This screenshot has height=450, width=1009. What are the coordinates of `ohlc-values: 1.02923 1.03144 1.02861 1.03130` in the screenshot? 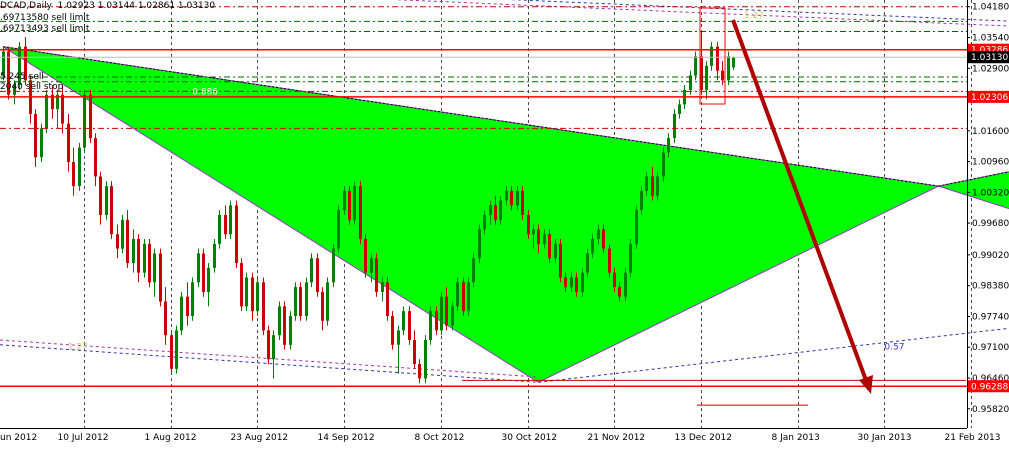 It's located at (136, 6).